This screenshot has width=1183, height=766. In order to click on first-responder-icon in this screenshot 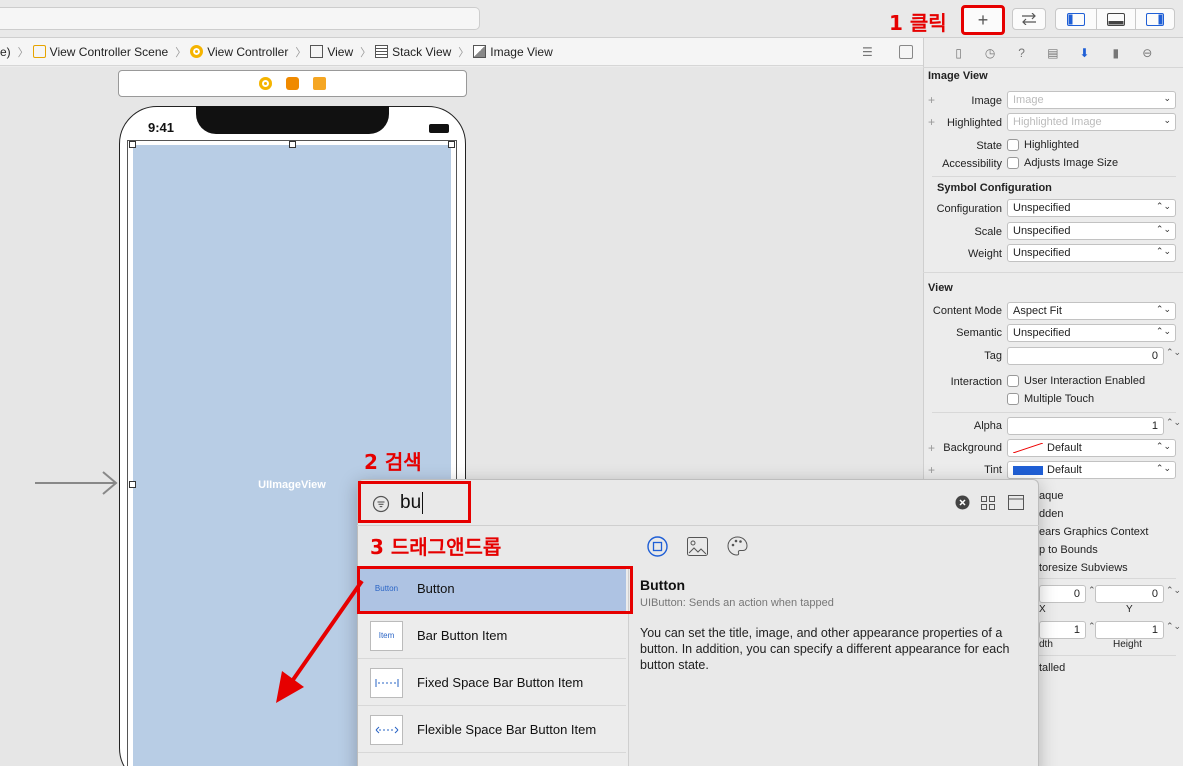, I will do `click(292, 83)`.